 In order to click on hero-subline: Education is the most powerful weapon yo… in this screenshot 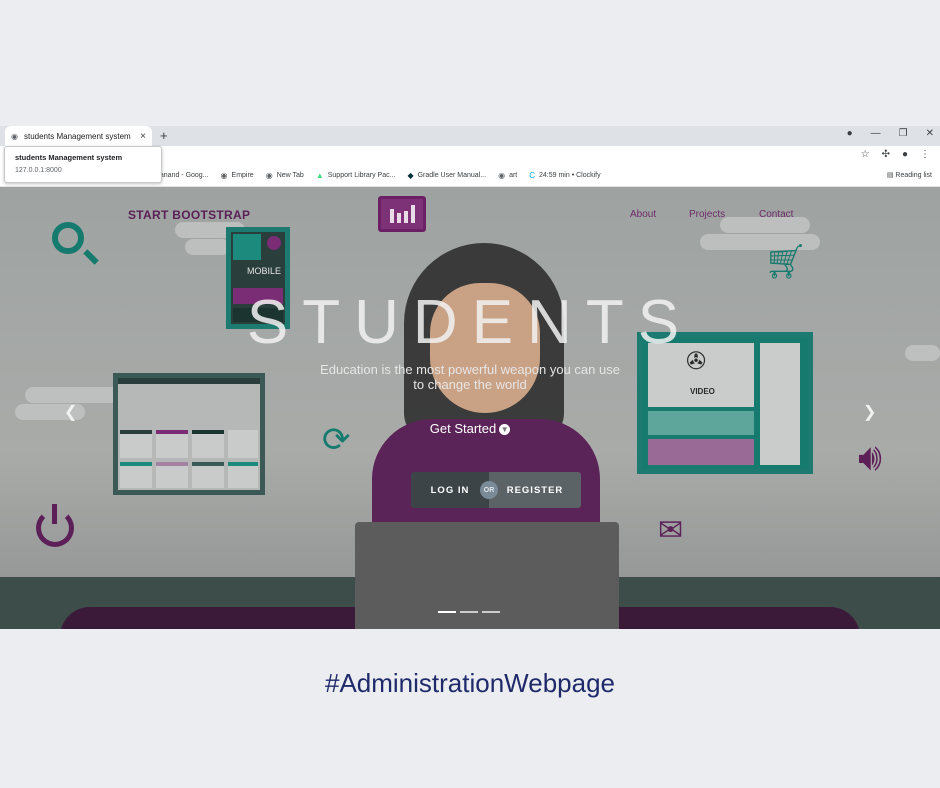, I will do `click(470, 377)`.